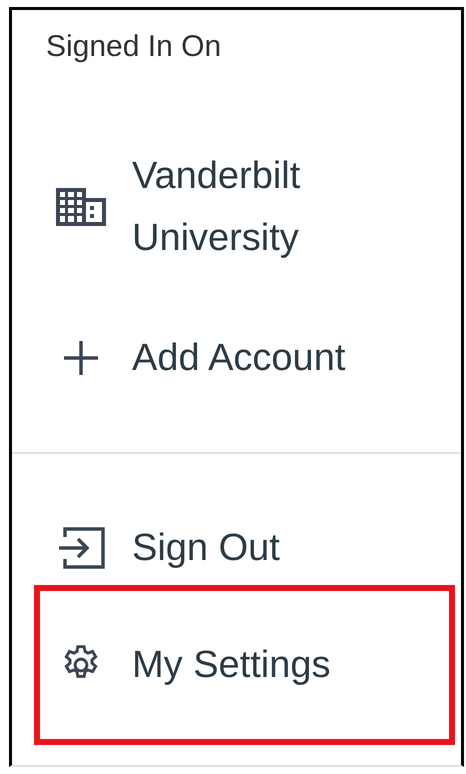 This screenshot has height=774, width=466. What do you see at coordinates (133, 47) in the screenshot?
I see `section-heading: Signed In On` at bounding box center [133, 47].